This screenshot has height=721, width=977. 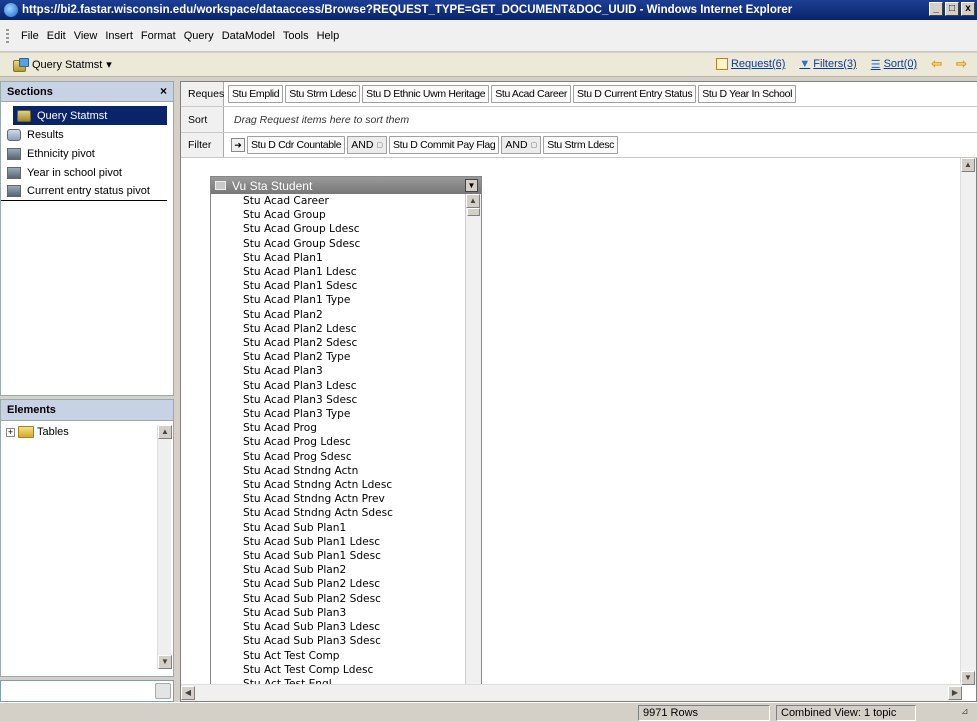 I want to click on section-item-label: Year in school pivot, so click(x=74, y=172).